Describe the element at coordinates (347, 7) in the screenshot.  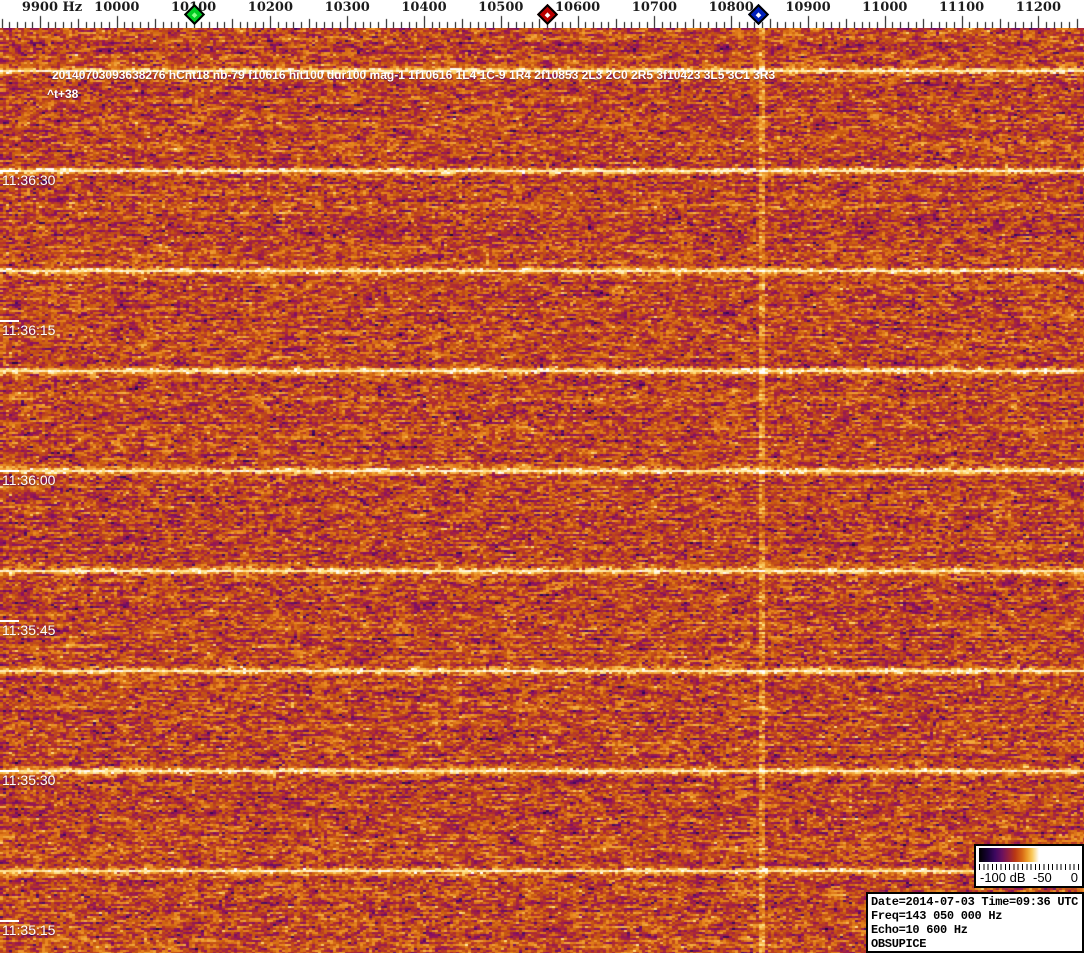
I see `freq-tick-label: 10300` at that location.